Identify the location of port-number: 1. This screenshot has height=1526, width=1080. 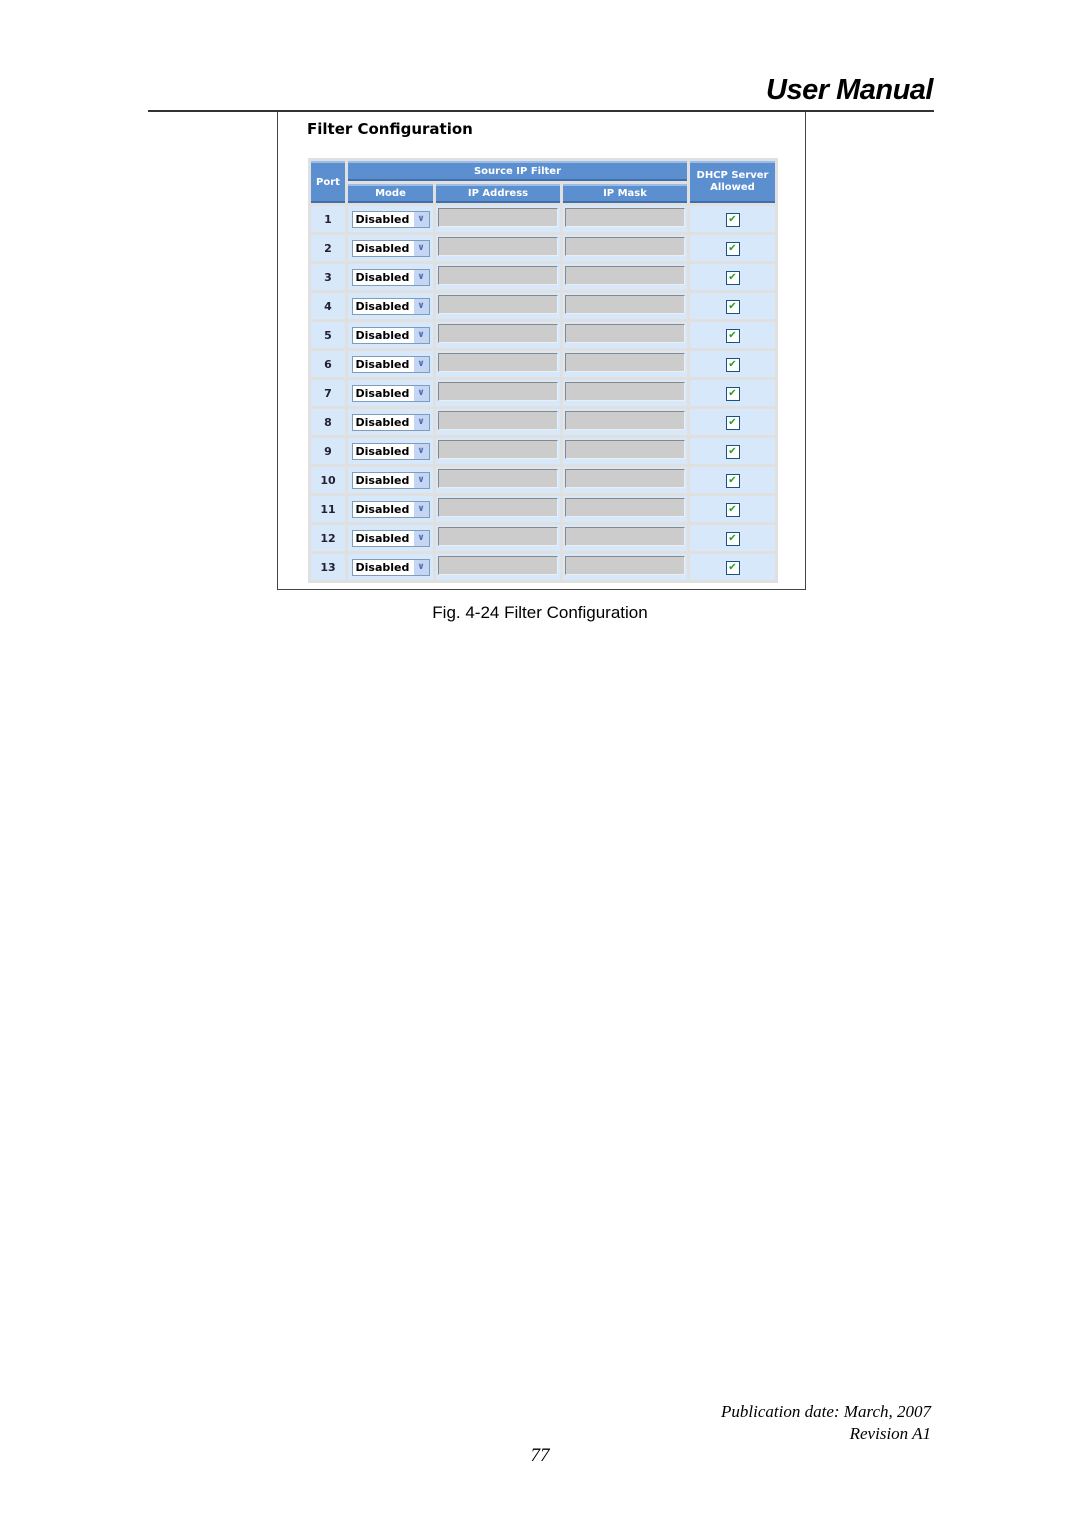
(328, 219).